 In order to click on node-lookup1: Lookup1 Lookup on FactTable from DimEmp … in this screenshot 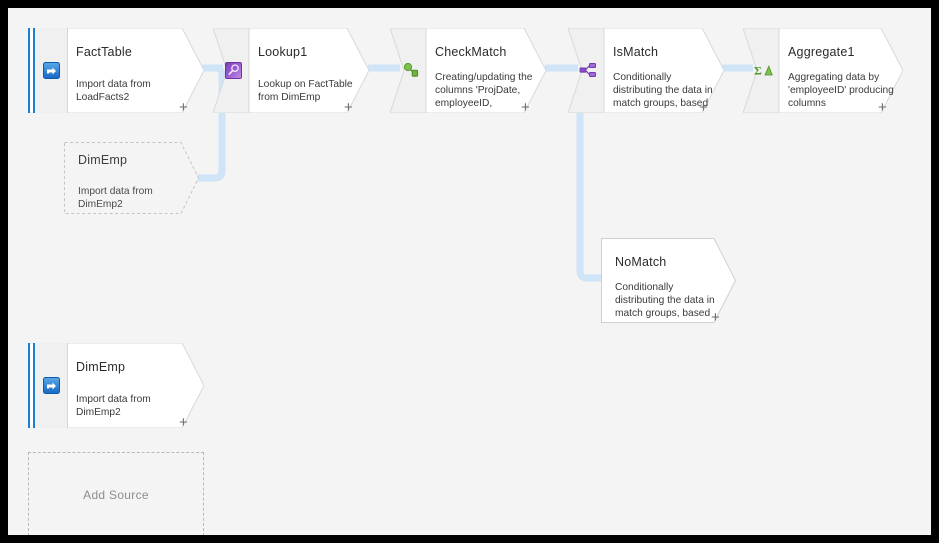, I will do `click(291, 71)`.